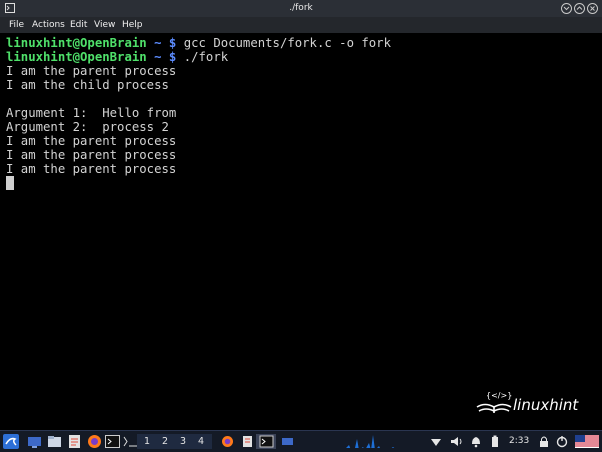 The width and height of the screenshot is (602, 452). I want to click on workspace-2: 2, so click(165, 441).